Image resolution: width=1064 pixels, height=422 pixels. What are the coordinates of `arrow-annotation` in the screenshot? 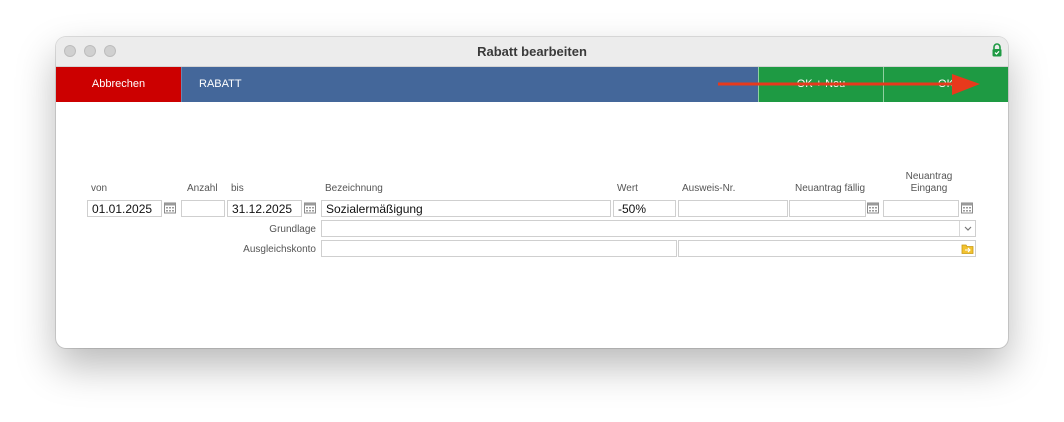 It's located at (849, 84).